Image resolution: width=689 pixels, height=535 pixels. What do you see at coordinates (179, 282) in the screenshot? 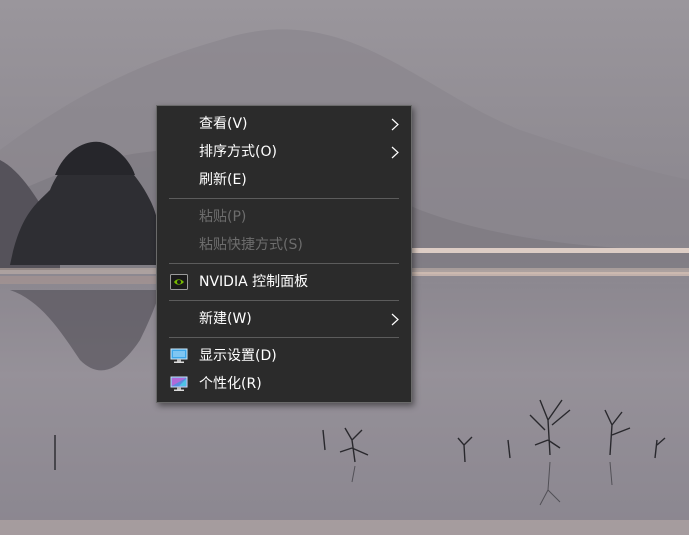
I see `nvidia-icon` at bounding box center [179, 282].